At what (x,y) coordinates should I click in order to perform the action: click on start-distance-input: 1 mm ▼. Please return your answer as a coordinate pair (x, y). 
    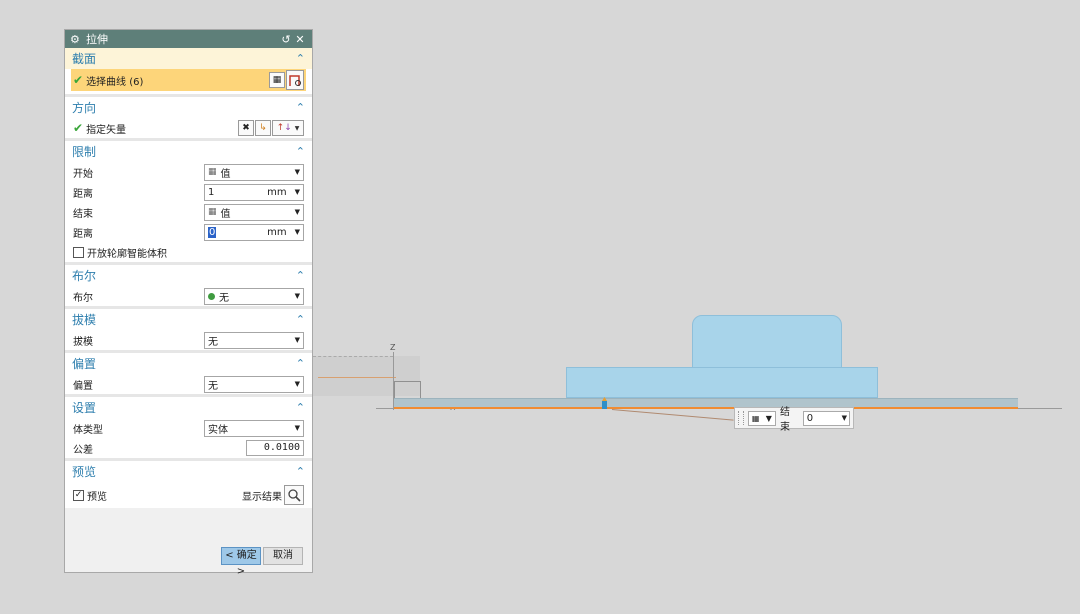
    Looking at the image, I should click on (254, 192).